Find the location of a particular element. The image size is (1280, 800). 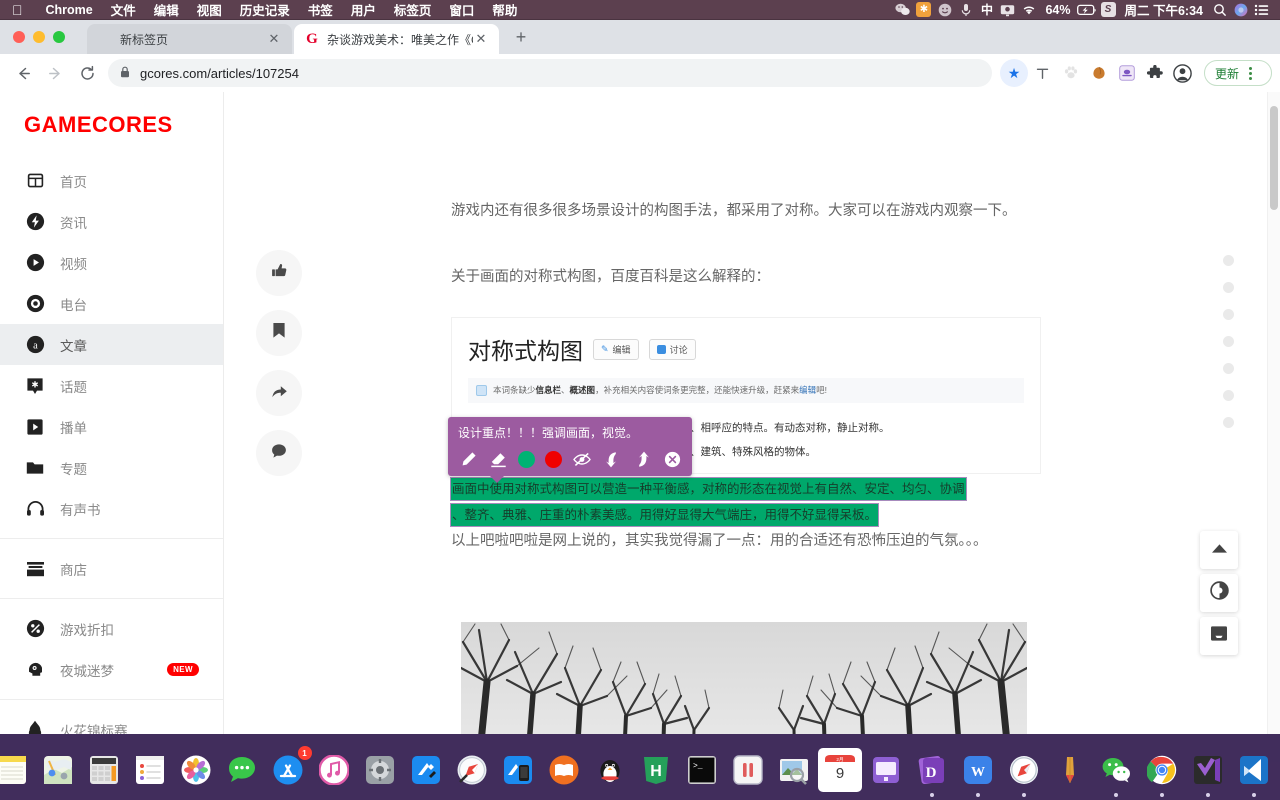

chestnut-extension-icon is located at coordinates (1099, 73).